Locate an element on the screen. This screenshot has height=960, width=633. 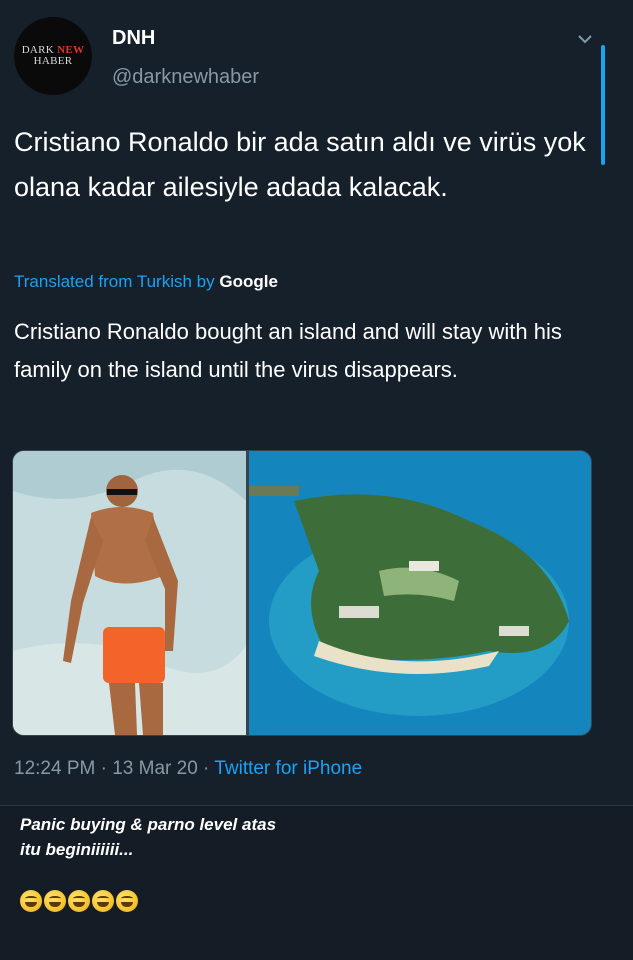
divider is located at coordinates (316, 805).